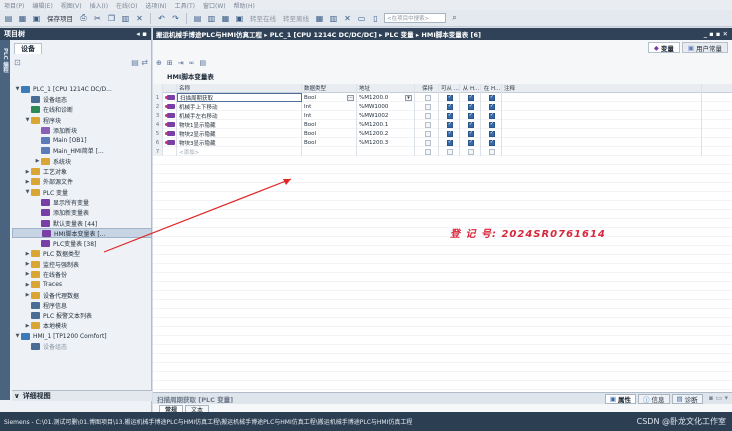  I want to click on tree-item: Main [OB1], so click(82, 140).